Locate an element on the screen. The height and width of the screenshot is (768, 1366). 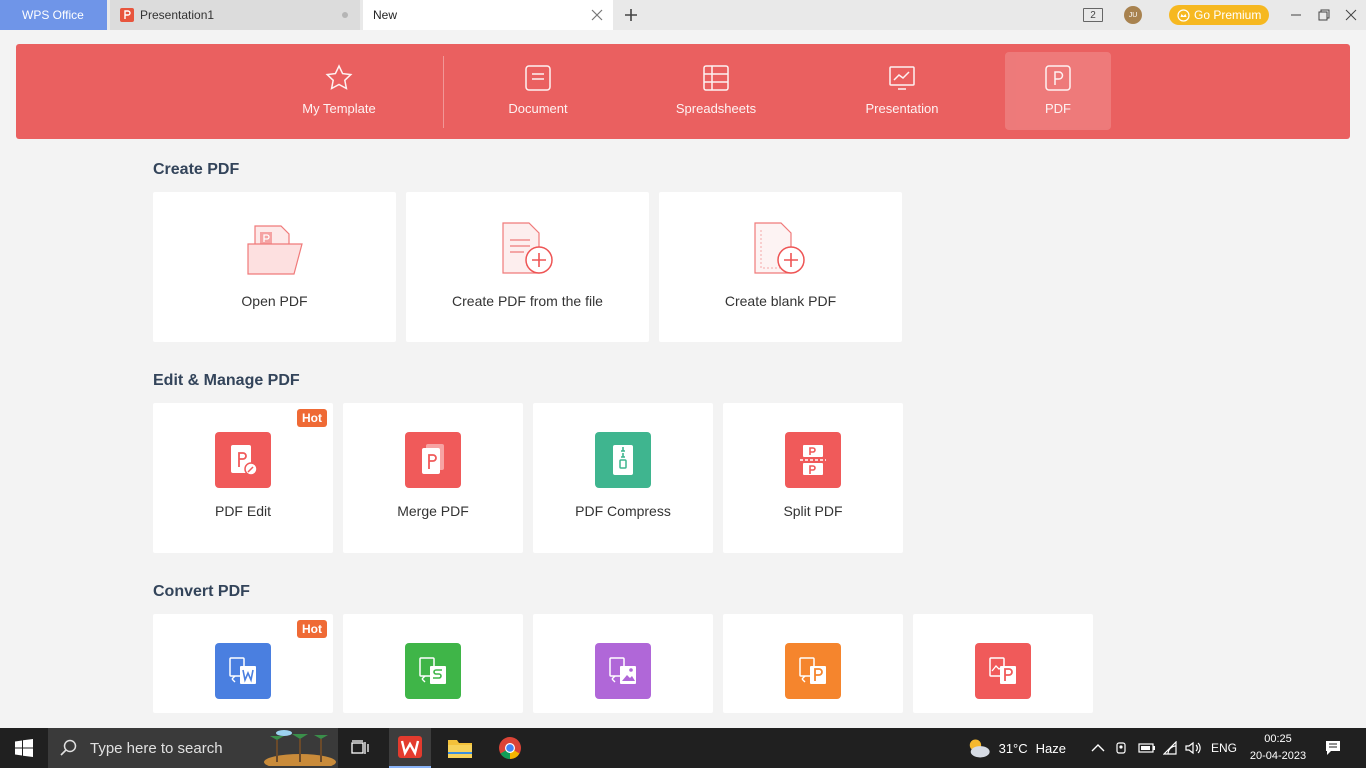
pdf-to-ppt-icon is located at coordinates (813, 671).